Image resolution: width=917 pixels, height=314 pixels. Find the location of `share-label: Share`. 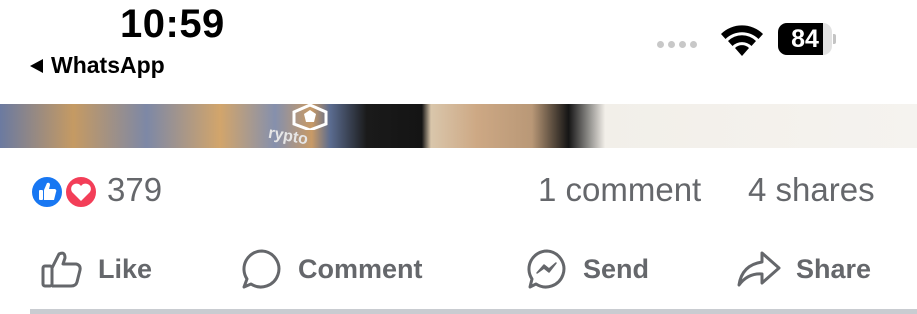

share-label: Share is located at coordinates (834, 268).